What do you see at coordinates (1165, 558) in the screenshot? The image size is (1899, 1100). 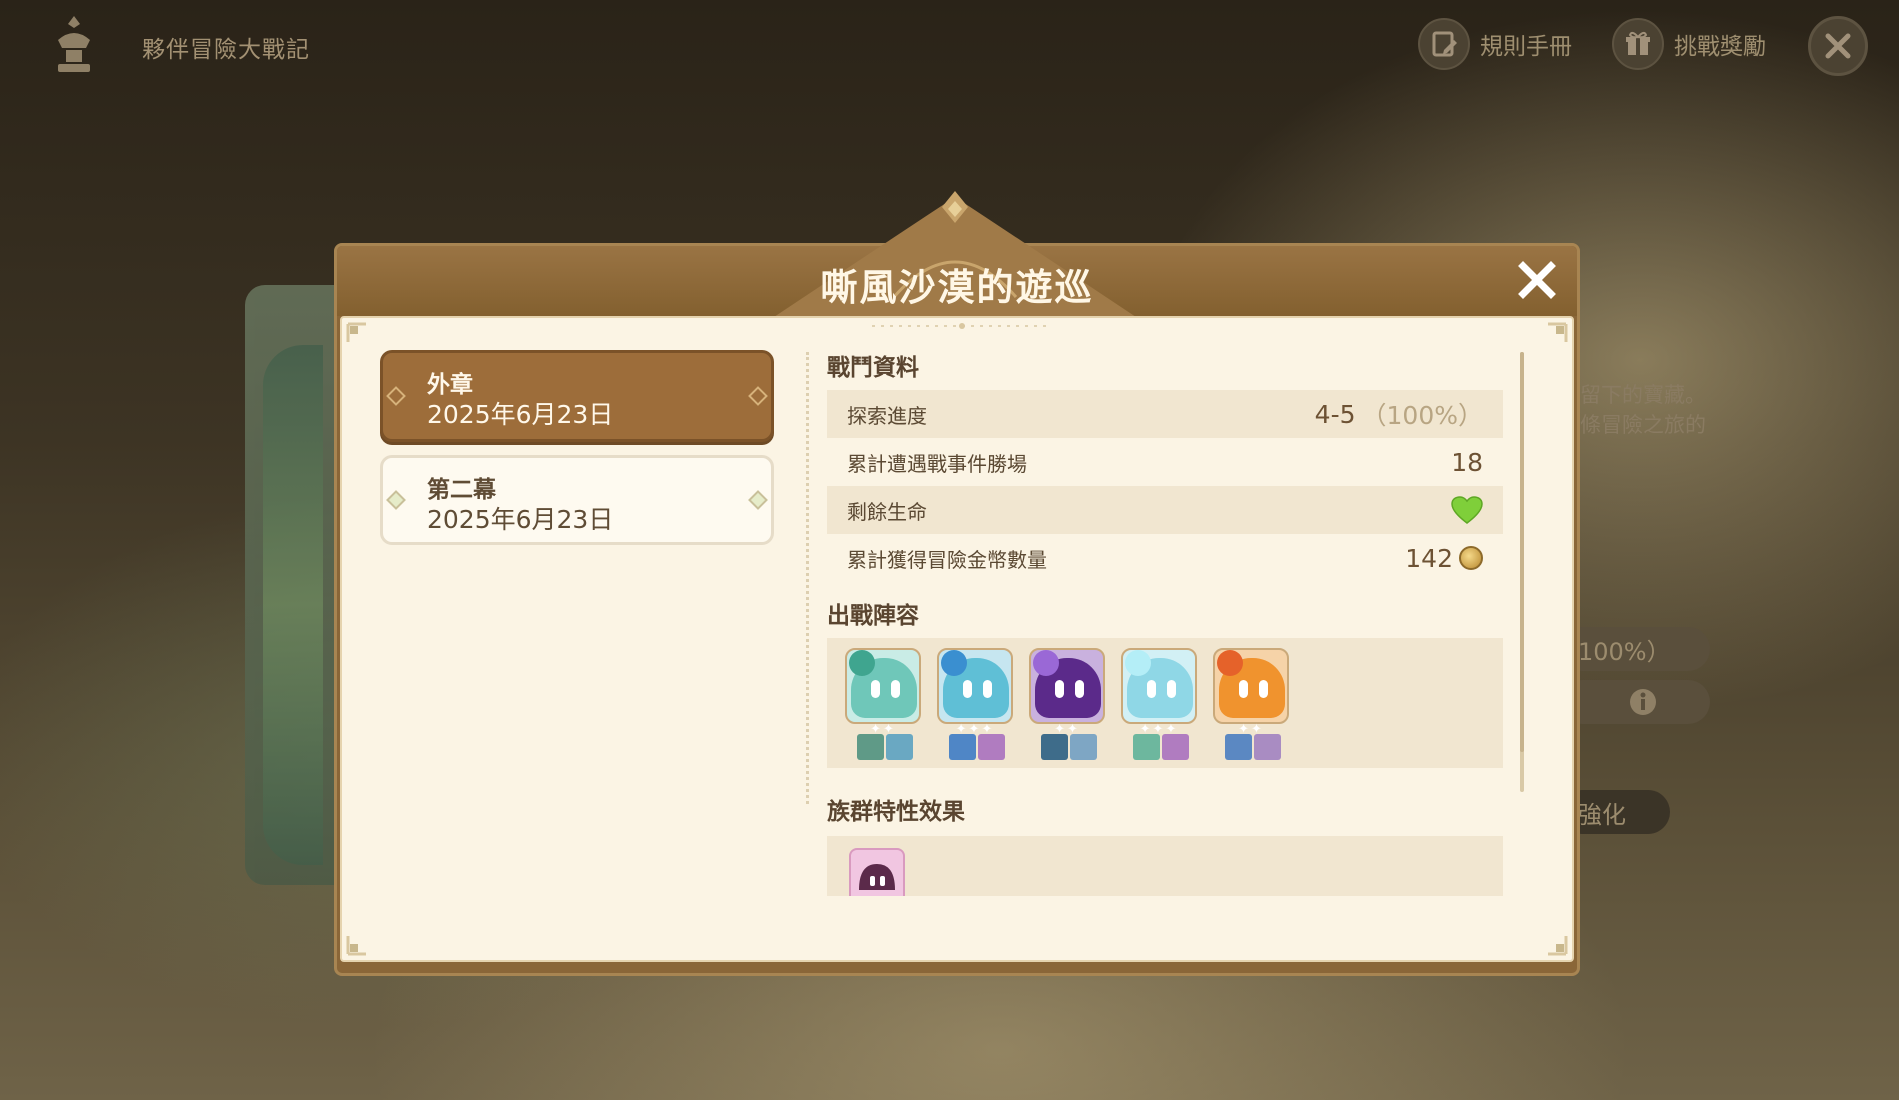 I see `stat-row-coins: 累計獲得冒險金幣數量 142` at bounding box center [1165, 558].